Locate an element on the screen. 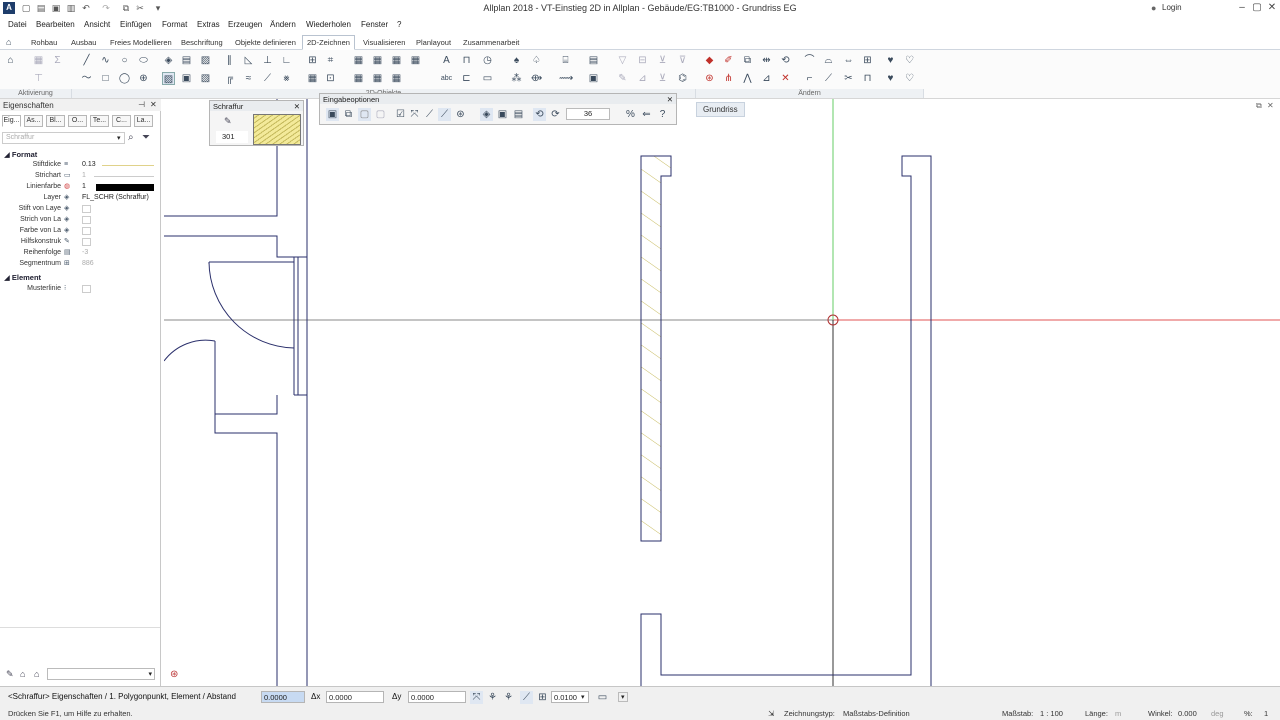 Image resolution: width=1280 pixels, height=720 pixels. tab-visualisieren: Visualisieren is located at coordinates (384, 42).